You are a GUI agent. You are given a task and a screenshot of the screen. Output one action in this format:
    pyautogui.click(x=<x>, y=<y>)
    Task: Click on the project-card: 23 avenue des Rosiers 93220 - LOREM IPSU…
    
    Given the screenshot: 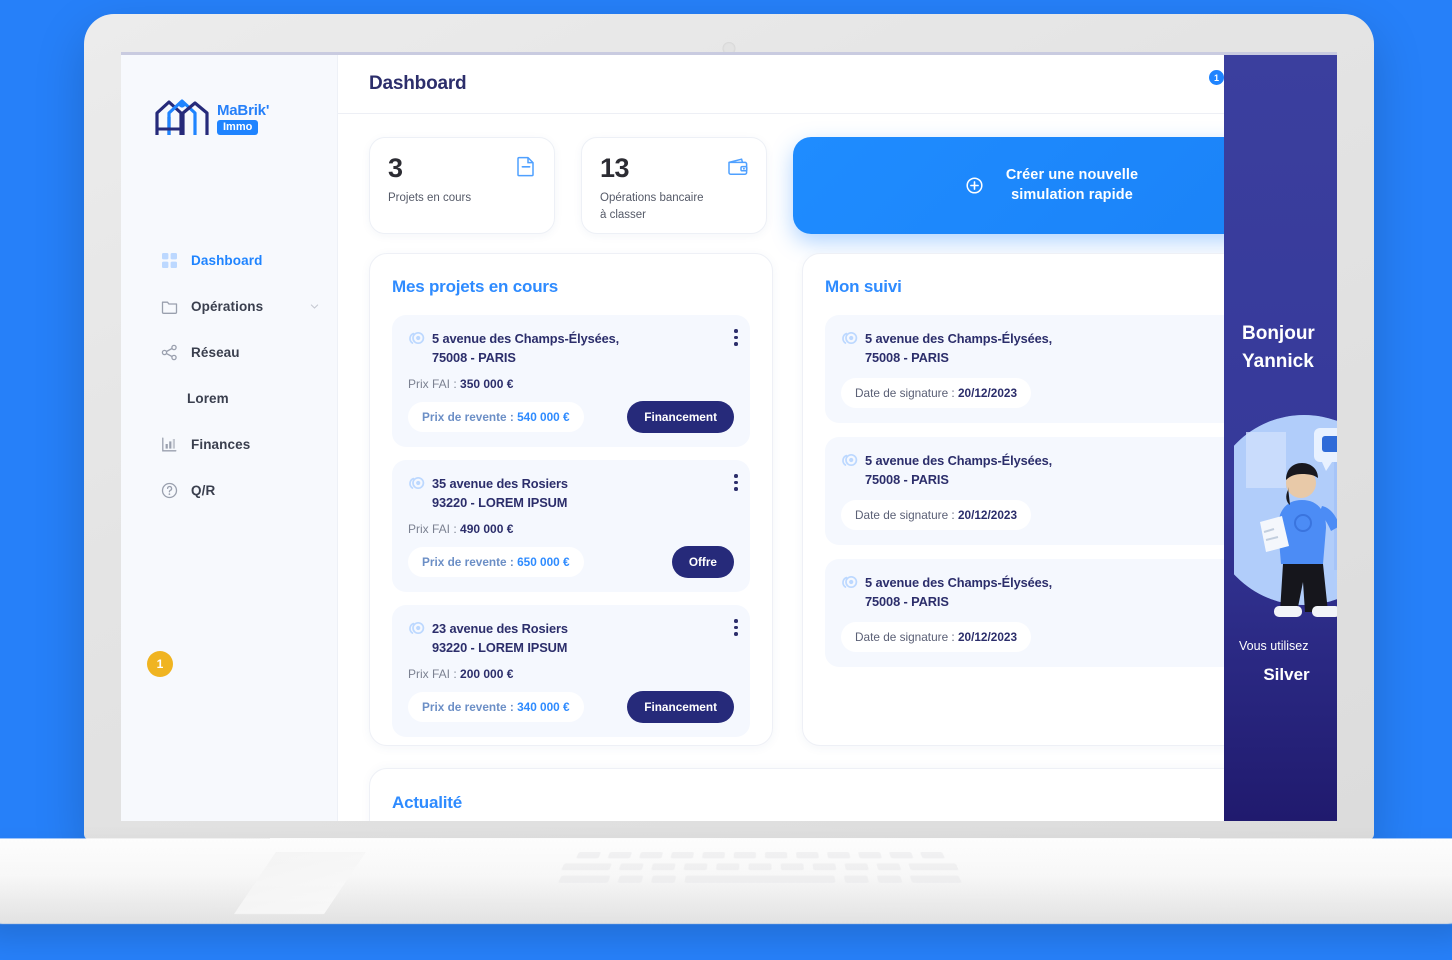 What is the action you would take?
    pyautogui.click(x=571, y=671)
    